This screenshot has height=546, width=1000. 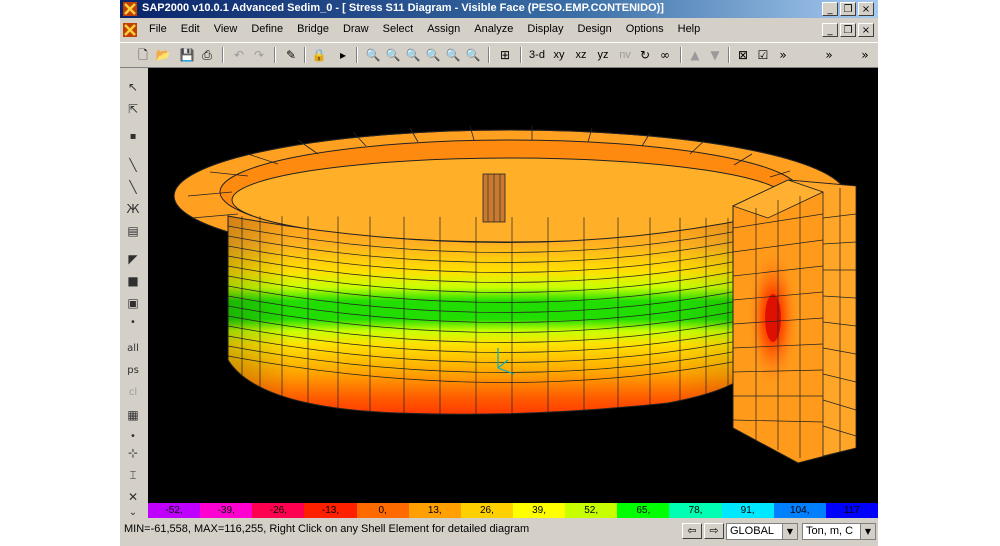 I want to click on legend-segment: -52,, so click(x=174, y=510).